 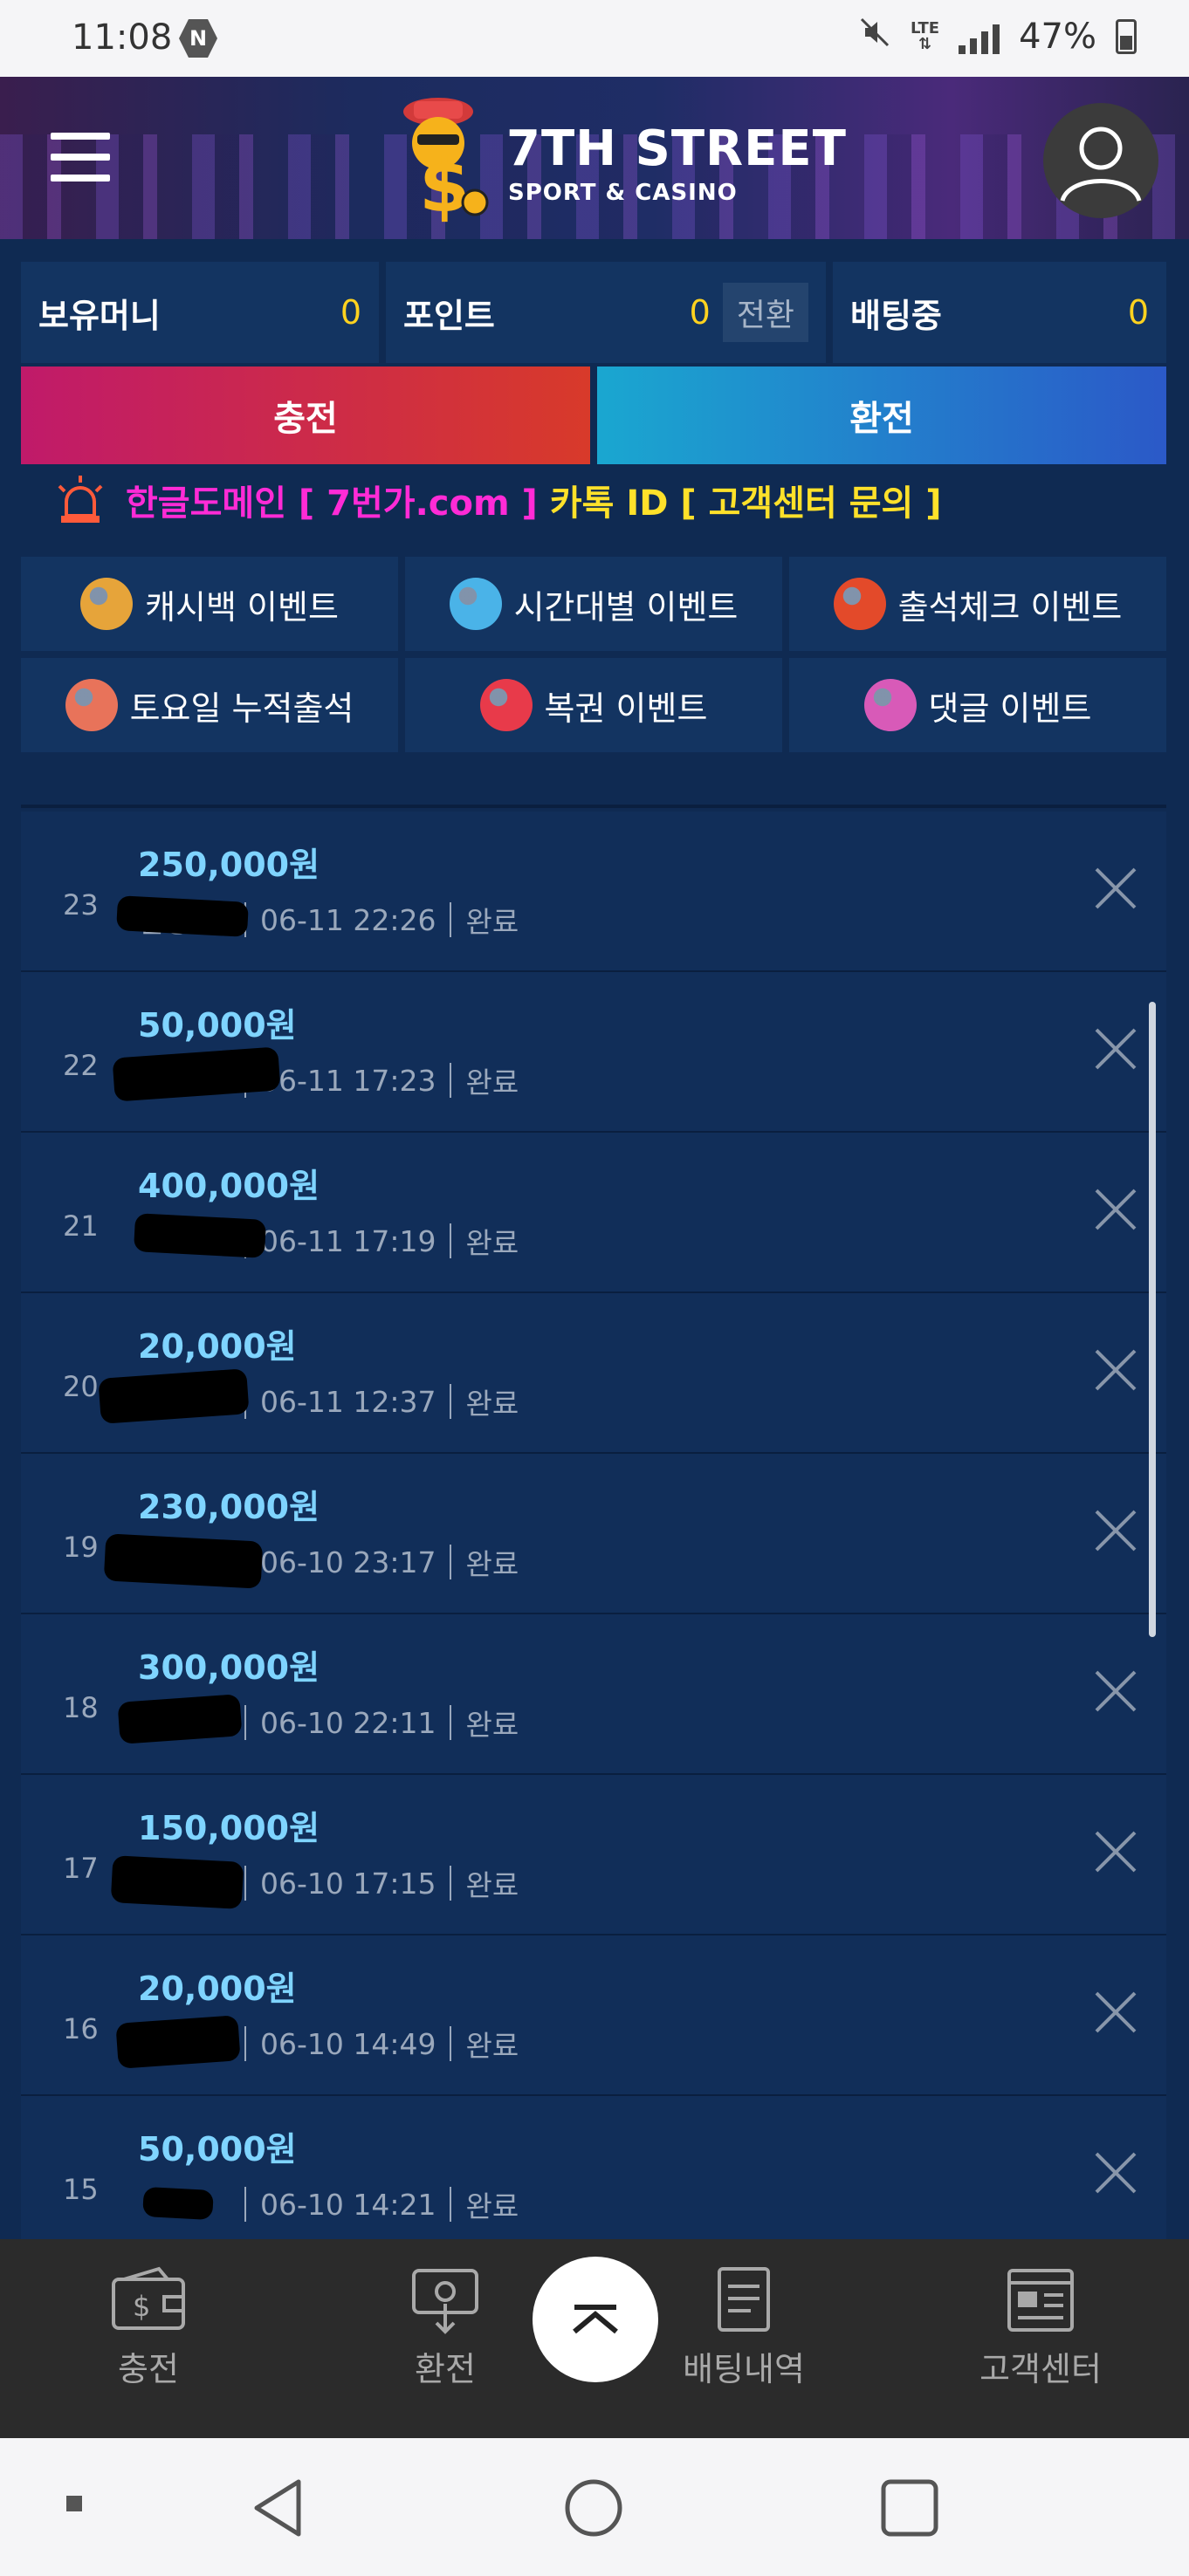 What do you see at coordinates (999, 313) in the screenshot?
I see `betting-cell: 배팅중 0` at bounding box center [999, 313].